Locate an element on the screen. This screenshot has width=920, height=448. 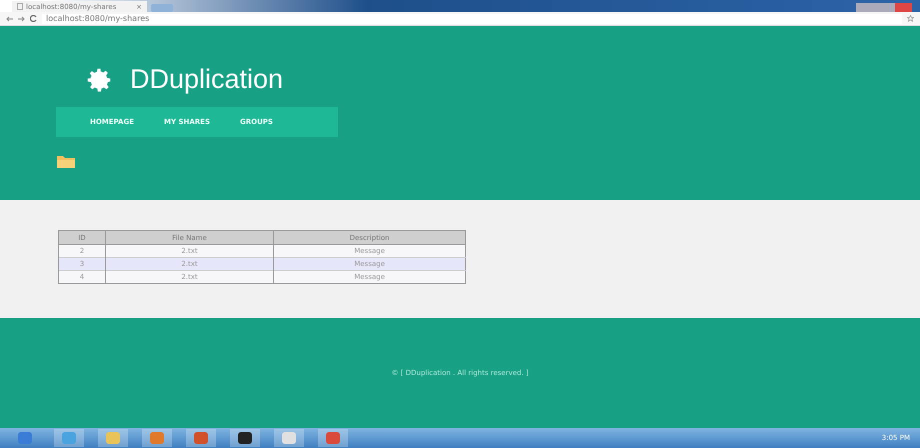
window-controls is located at coordinates (884, 7).